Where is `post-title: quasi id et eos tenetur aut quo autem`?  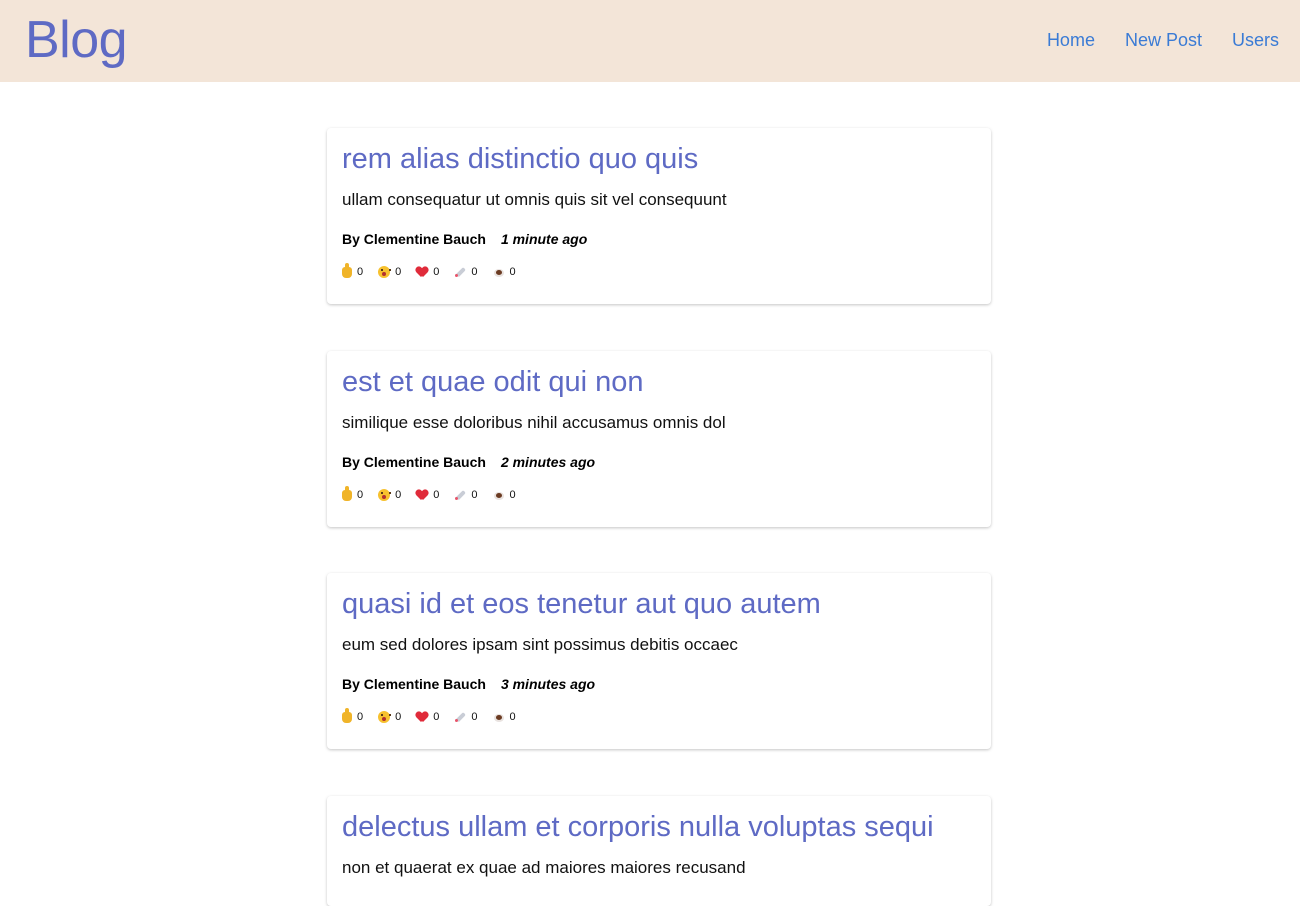 post-title: quasi id et eos tenetur aut quo autem is located at coordinates (659, 604).